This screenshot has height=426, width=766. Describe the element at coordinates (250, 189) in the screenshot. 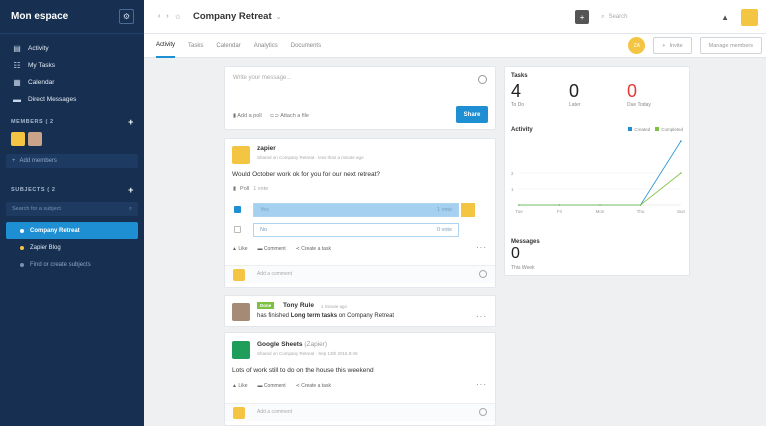

I see `poll-header: ▮ Poll 1 vote` at that location.